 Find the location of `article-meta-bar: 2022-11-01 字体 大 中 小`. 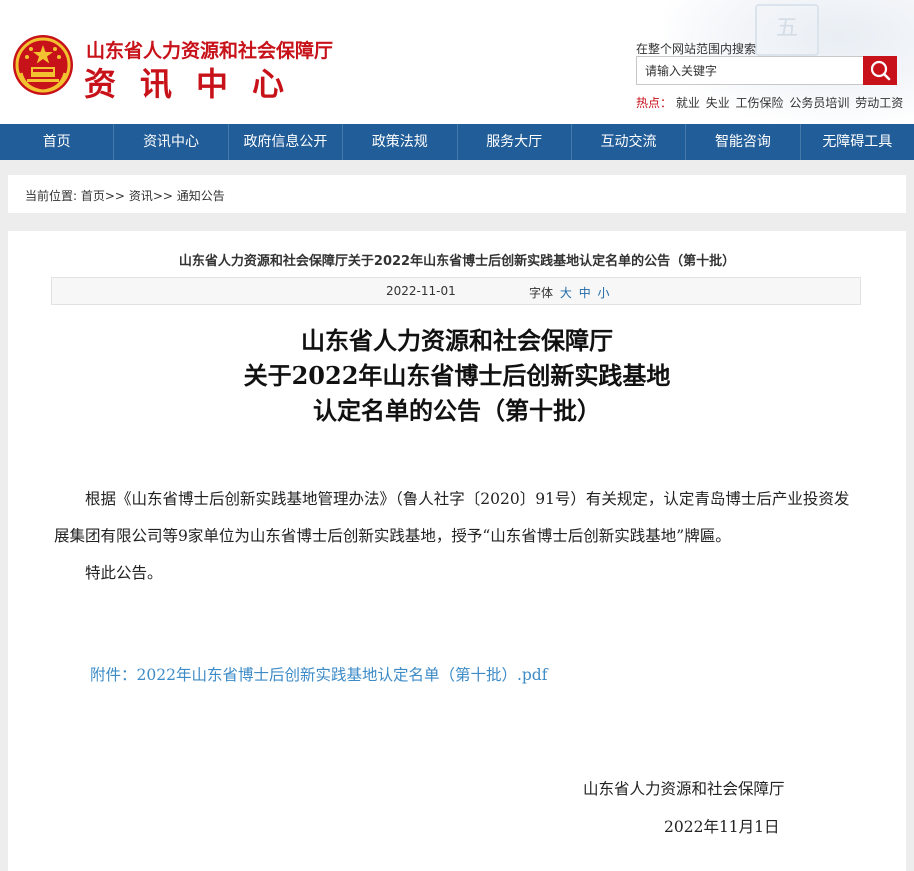

article-meta-bar: 2022-11-01 字体 大 中 小 is located at coordinates (456, 291).